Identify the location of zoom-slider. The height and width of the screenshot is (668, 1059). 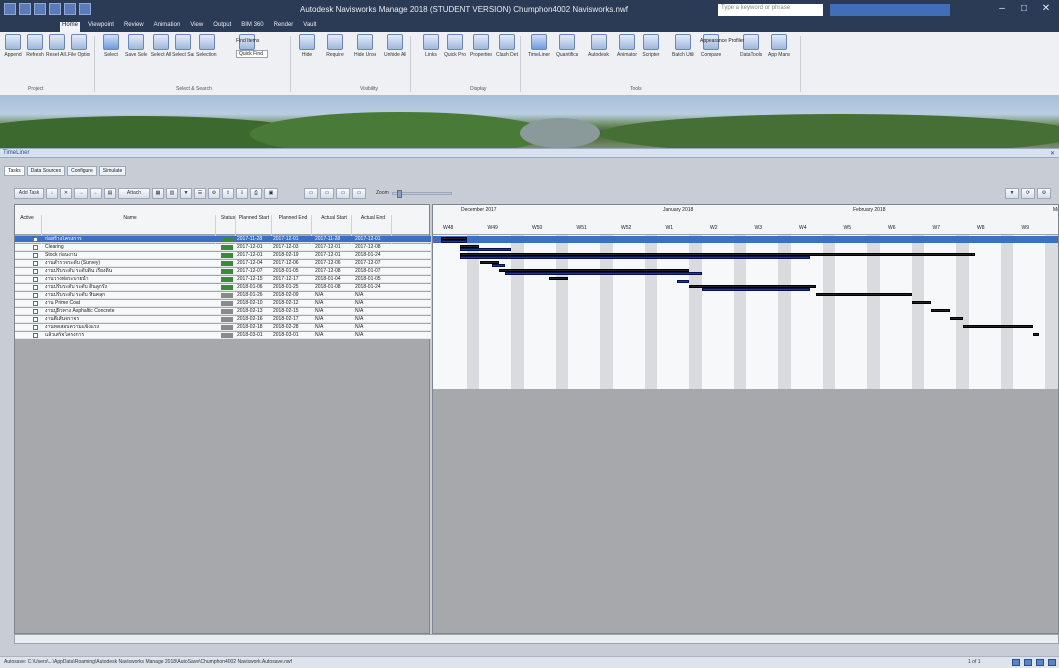
(422, 194).